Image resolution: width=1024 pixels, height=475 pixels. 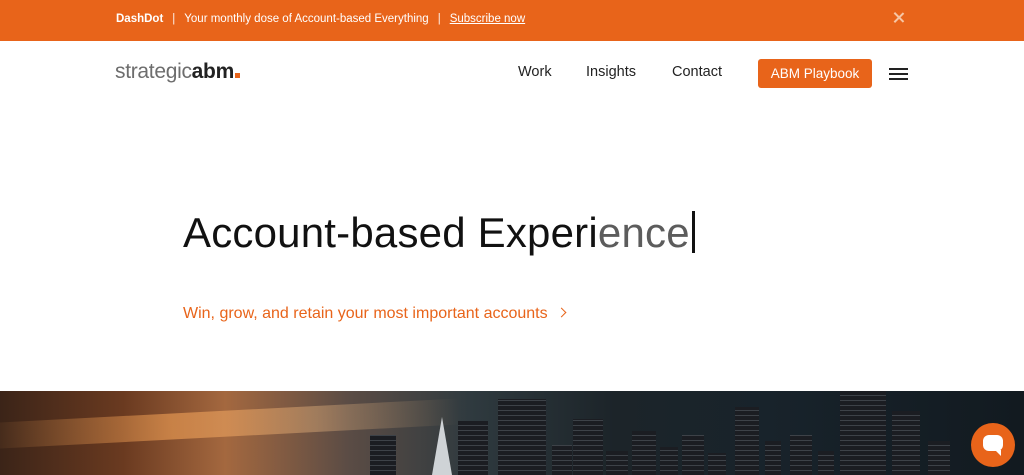 What do you see at coordinates (899, 18) in the screenshot?
I see `close-icon` at bounding box center [899, 18].